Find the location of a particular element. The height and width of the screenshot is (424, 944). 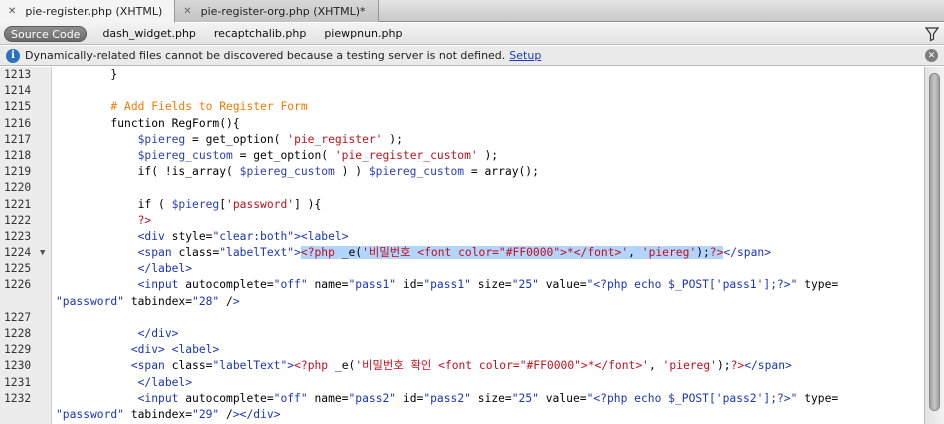

code-line: 1227 is located at coordinates (462, 318).